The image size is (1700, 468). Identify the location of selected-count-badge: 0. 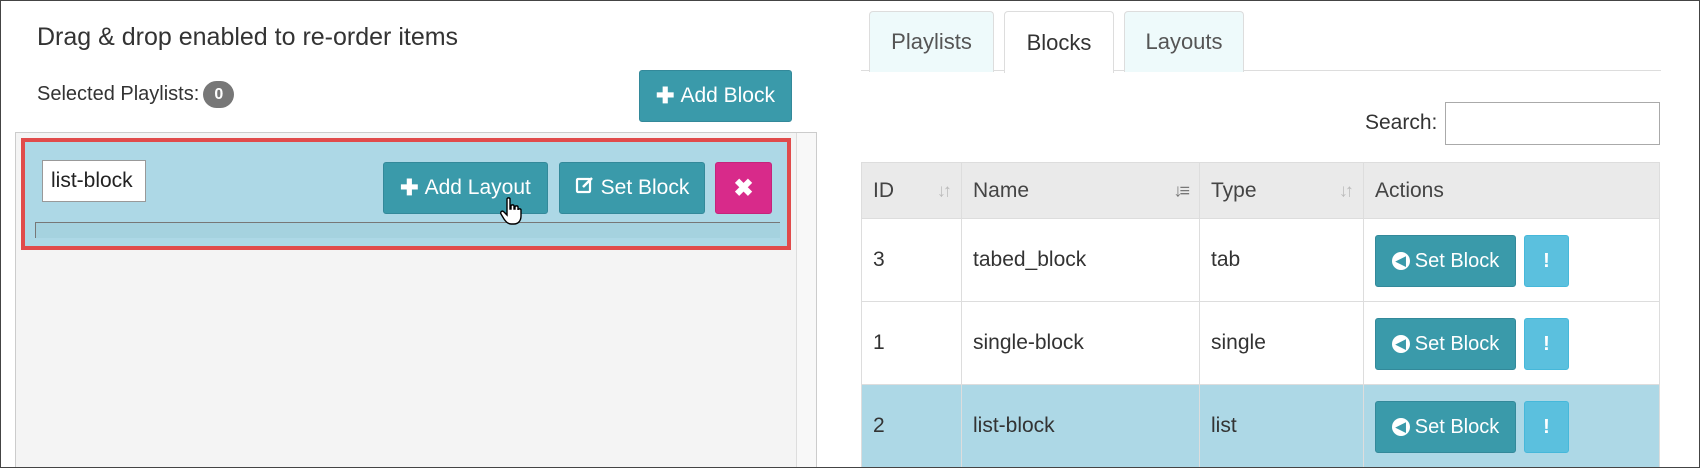
(219, 94).